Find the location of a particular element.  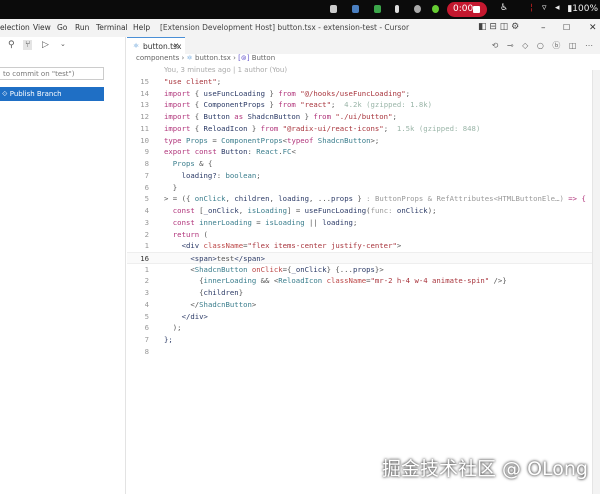

tab-button-tsx: ⚛ button.tsx ✕ is located at coordinates (156, 45).